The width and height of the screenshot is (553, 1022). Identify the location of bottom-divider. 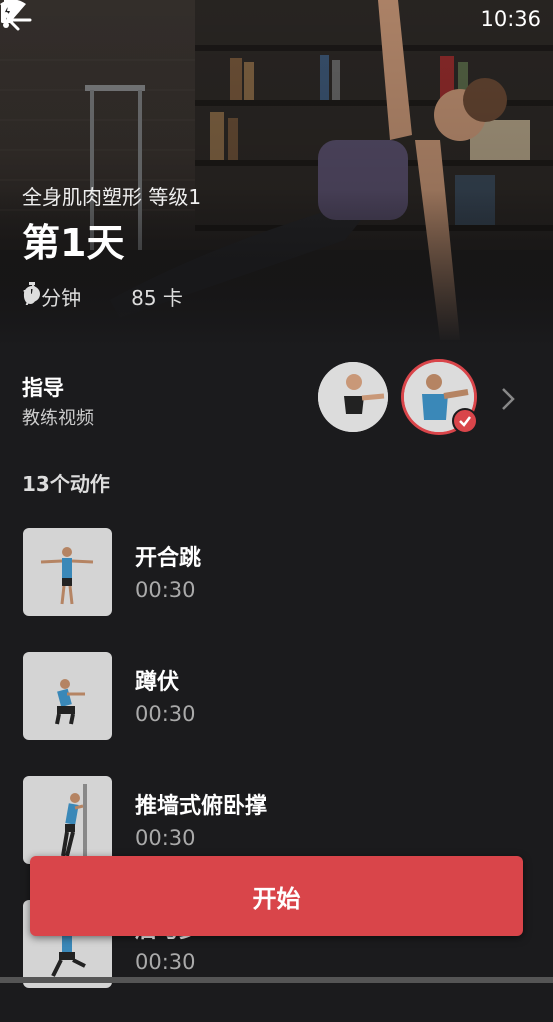
(276, 980).